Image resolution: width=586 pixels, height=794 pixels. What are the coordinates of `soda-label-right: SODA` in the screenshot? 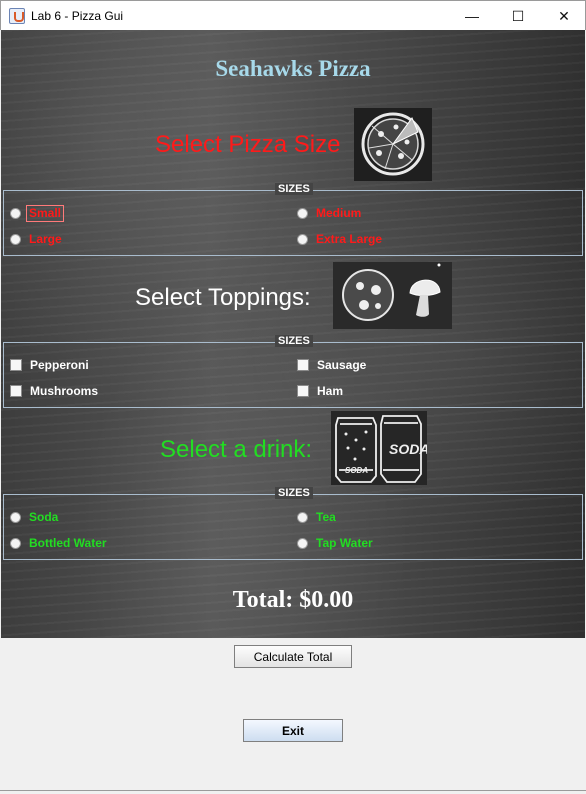 It's located at (408, 449).